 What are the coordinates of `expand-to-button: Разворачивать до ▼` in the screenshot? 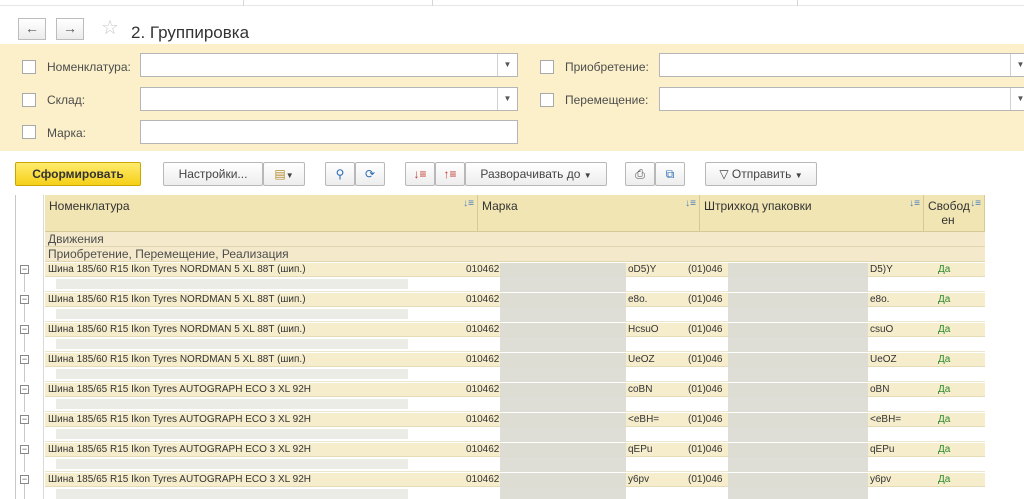 It's located at (536, 174).